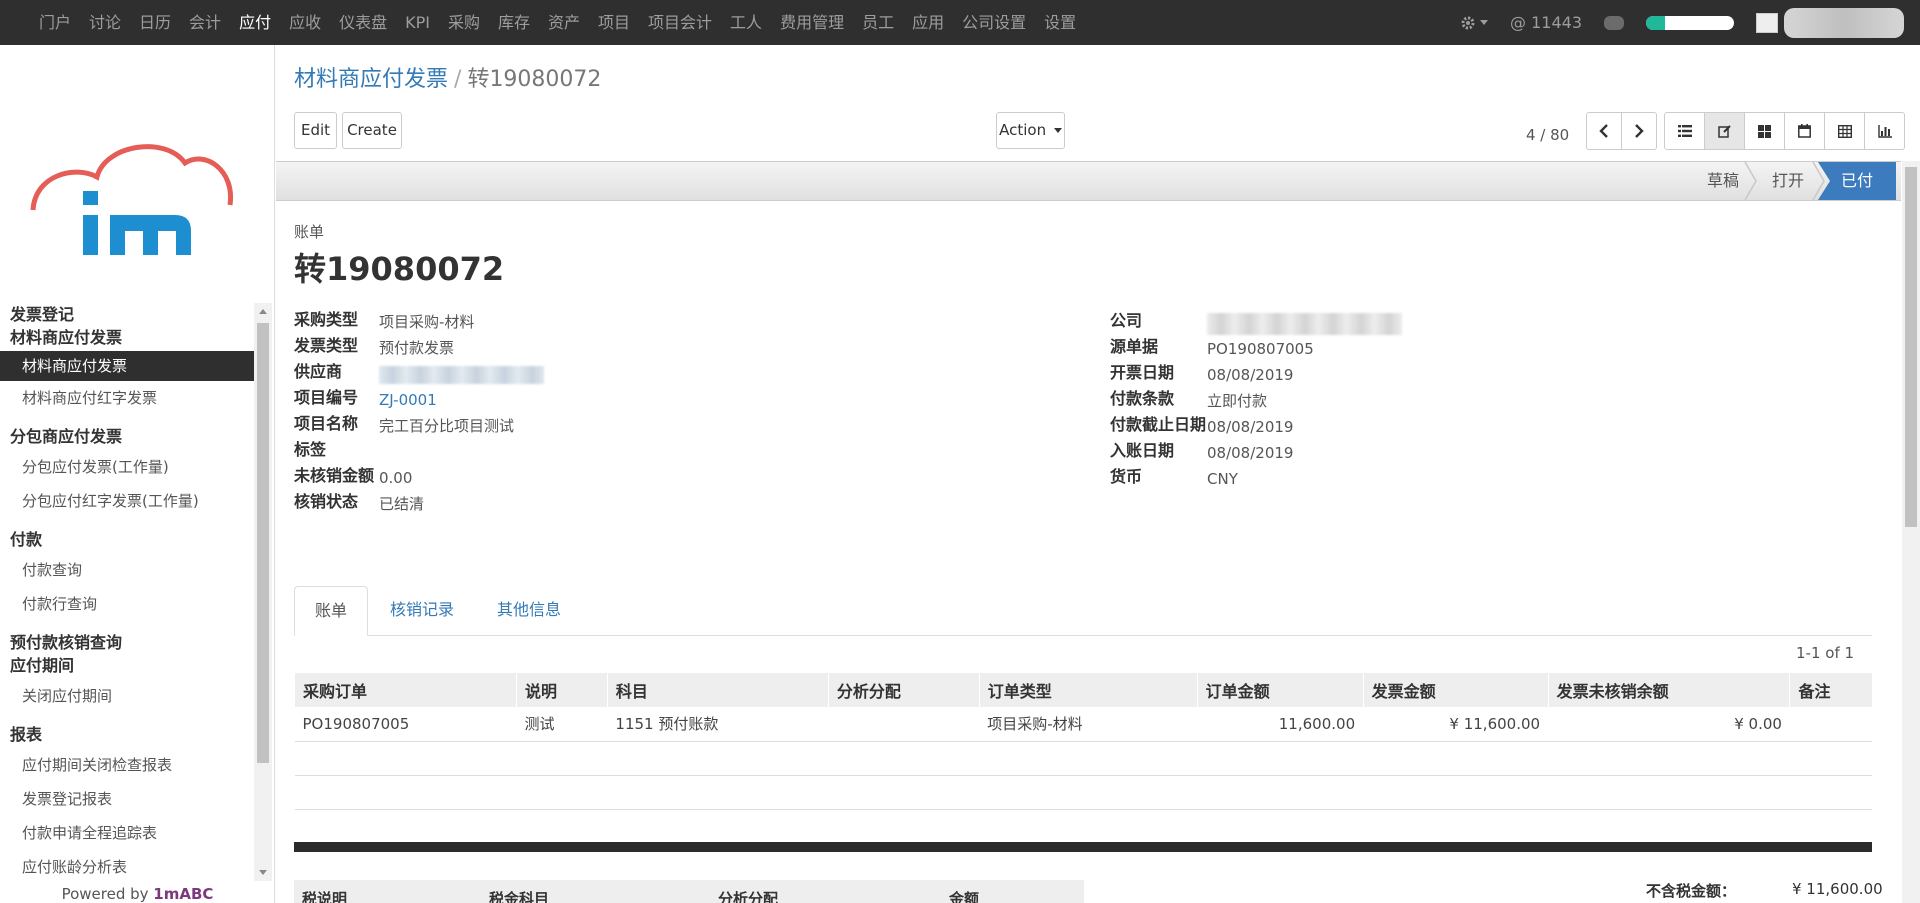  Describe the element at coordinates (718, 724) in the screenshot. I see `table-cell: 1151 预付账款` at that location.